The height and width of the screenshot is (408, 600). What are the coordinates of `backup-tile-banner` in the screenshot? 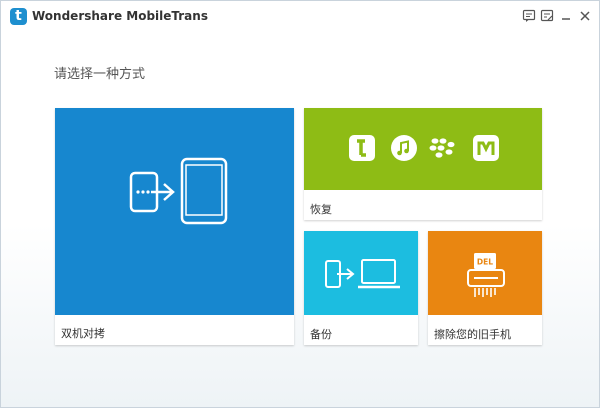 It's located at (361, 273).